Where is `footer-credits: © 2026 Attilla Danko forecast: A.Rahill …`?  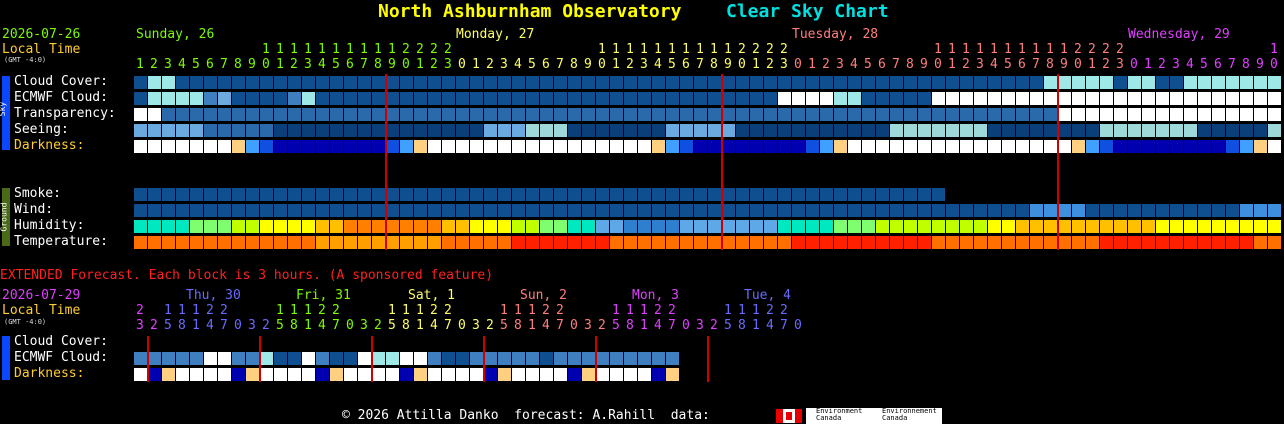 footer-credits: © 2026 Attilla Danko forecast: A.Rahill … is located at coordinates (526, 415).